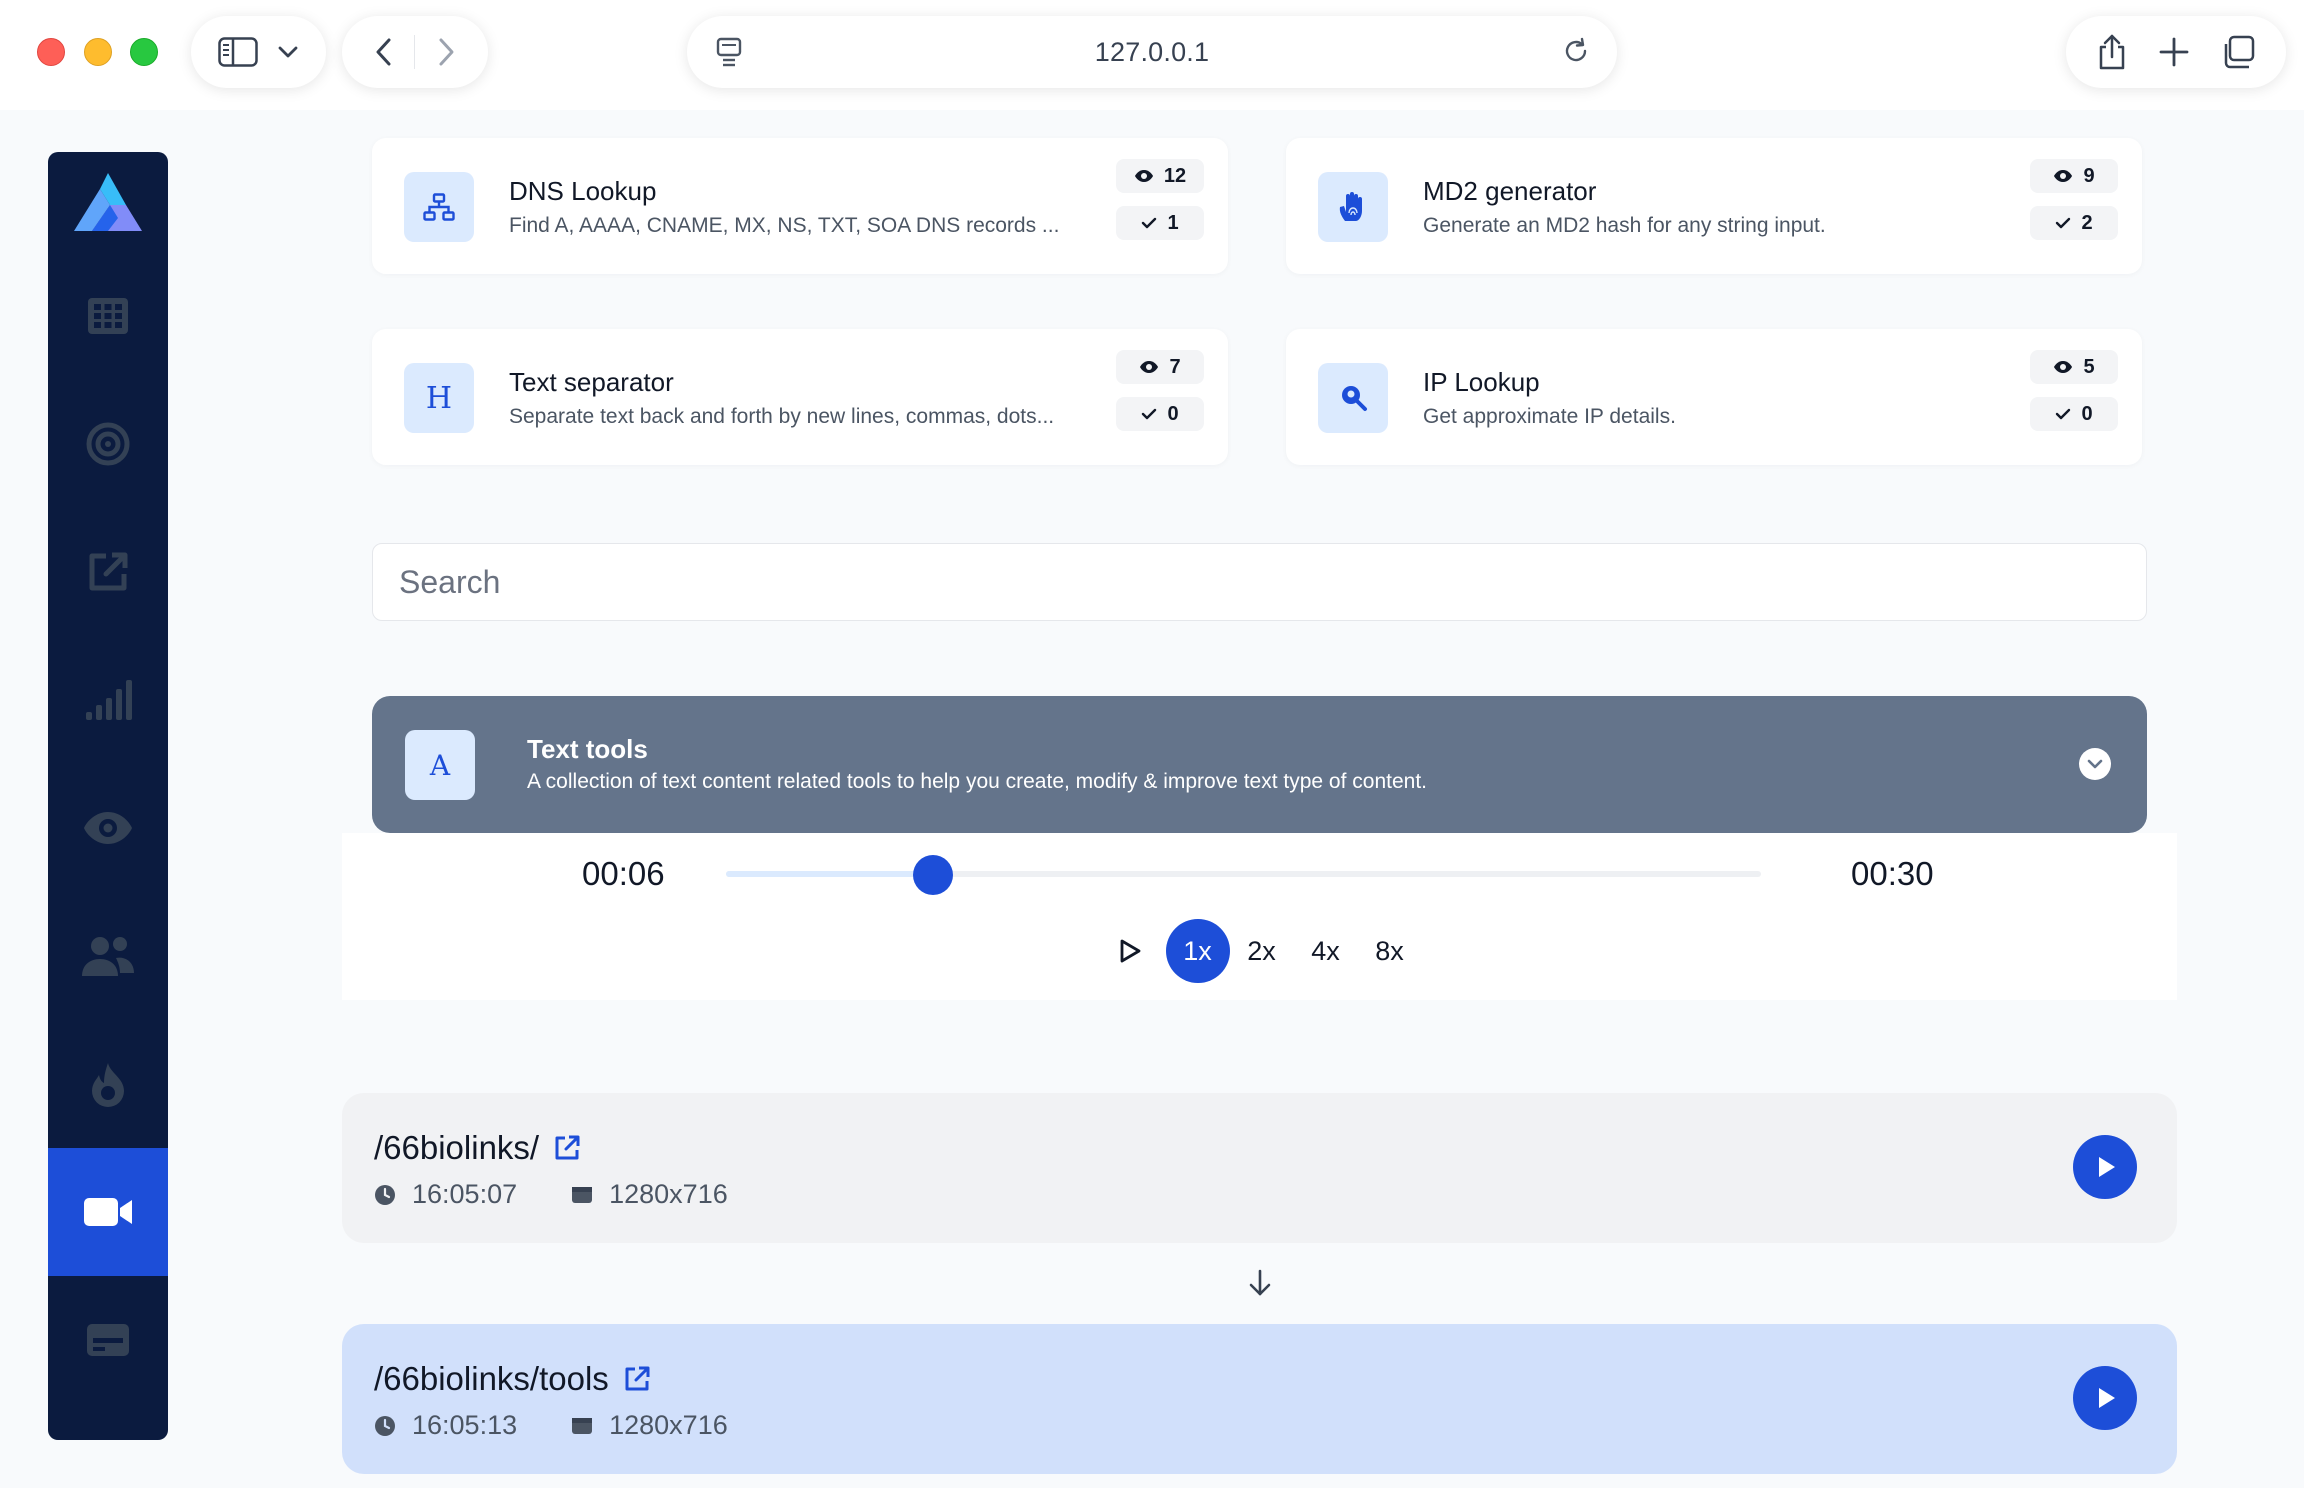 This screenshot has height=1488, width=2304. I want to click on recording-meta: 16:05:13 1280x716, so click(578, 1425).